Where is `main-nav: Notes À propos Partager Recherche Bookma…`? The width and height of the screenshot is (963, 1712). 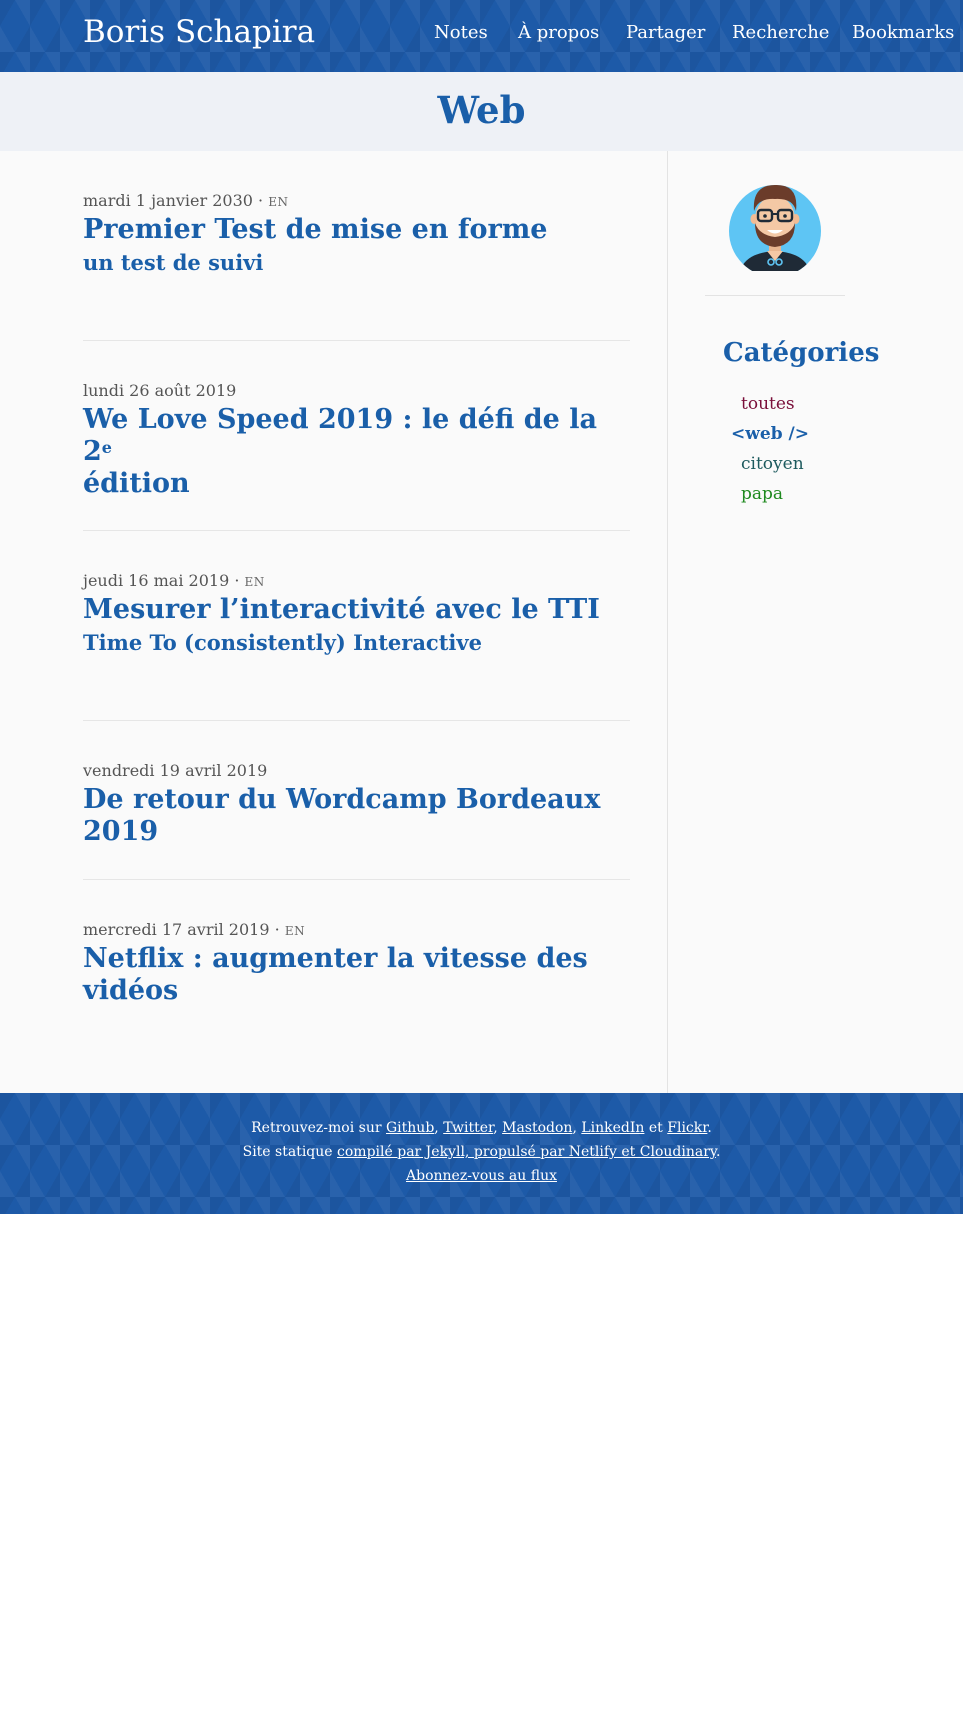
main-nav: Notes À propos Partager Recherche Bookma… is located at coordinates (481, 37).